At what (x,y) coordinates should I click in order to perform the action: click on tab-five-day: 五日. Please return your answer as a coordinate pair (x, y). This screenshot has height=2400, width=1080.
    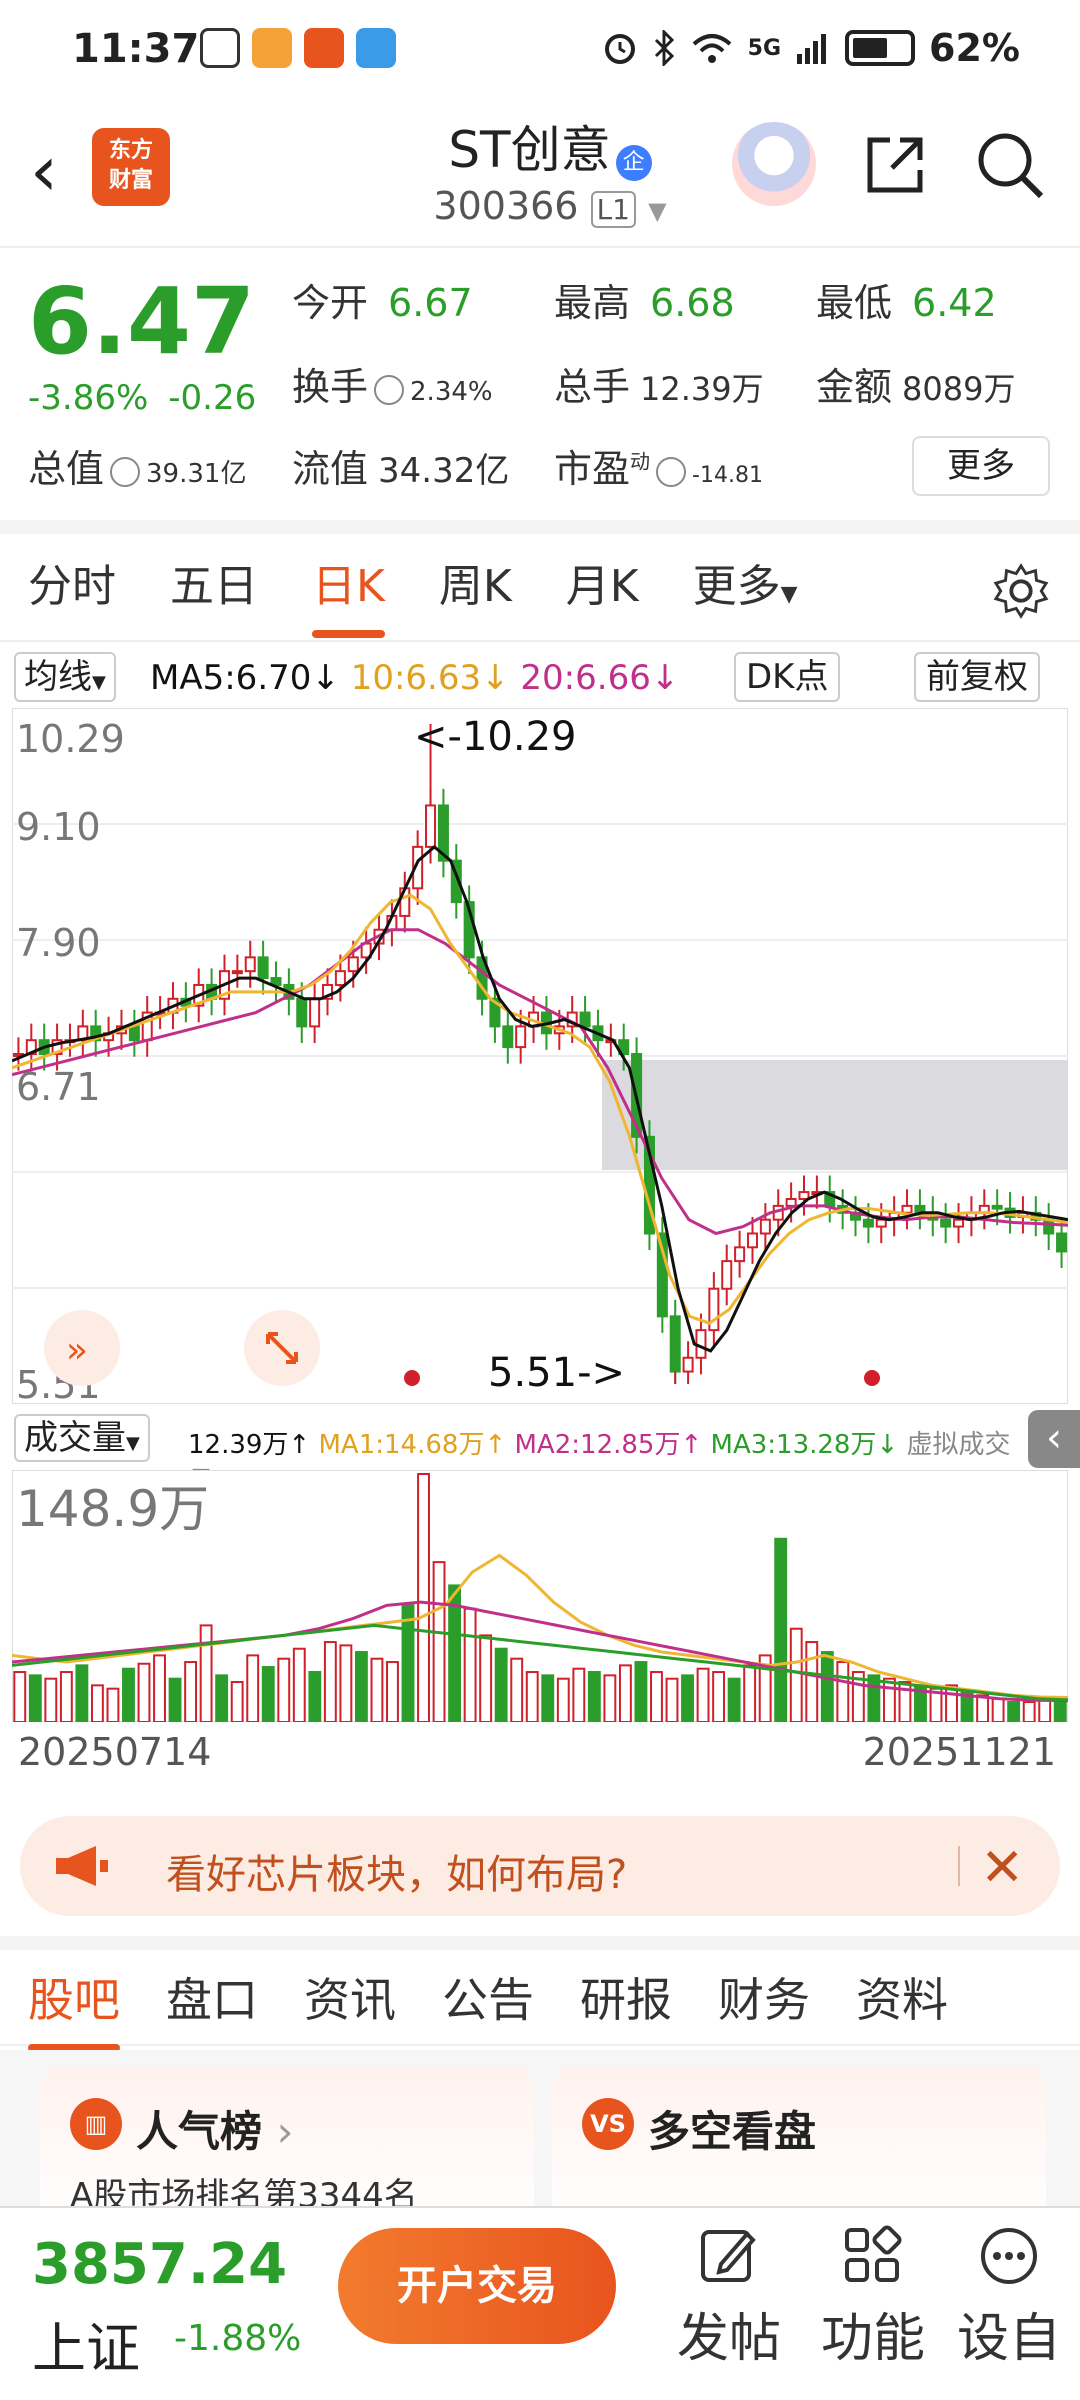
    Looking at the image, I should click on (214, 582).